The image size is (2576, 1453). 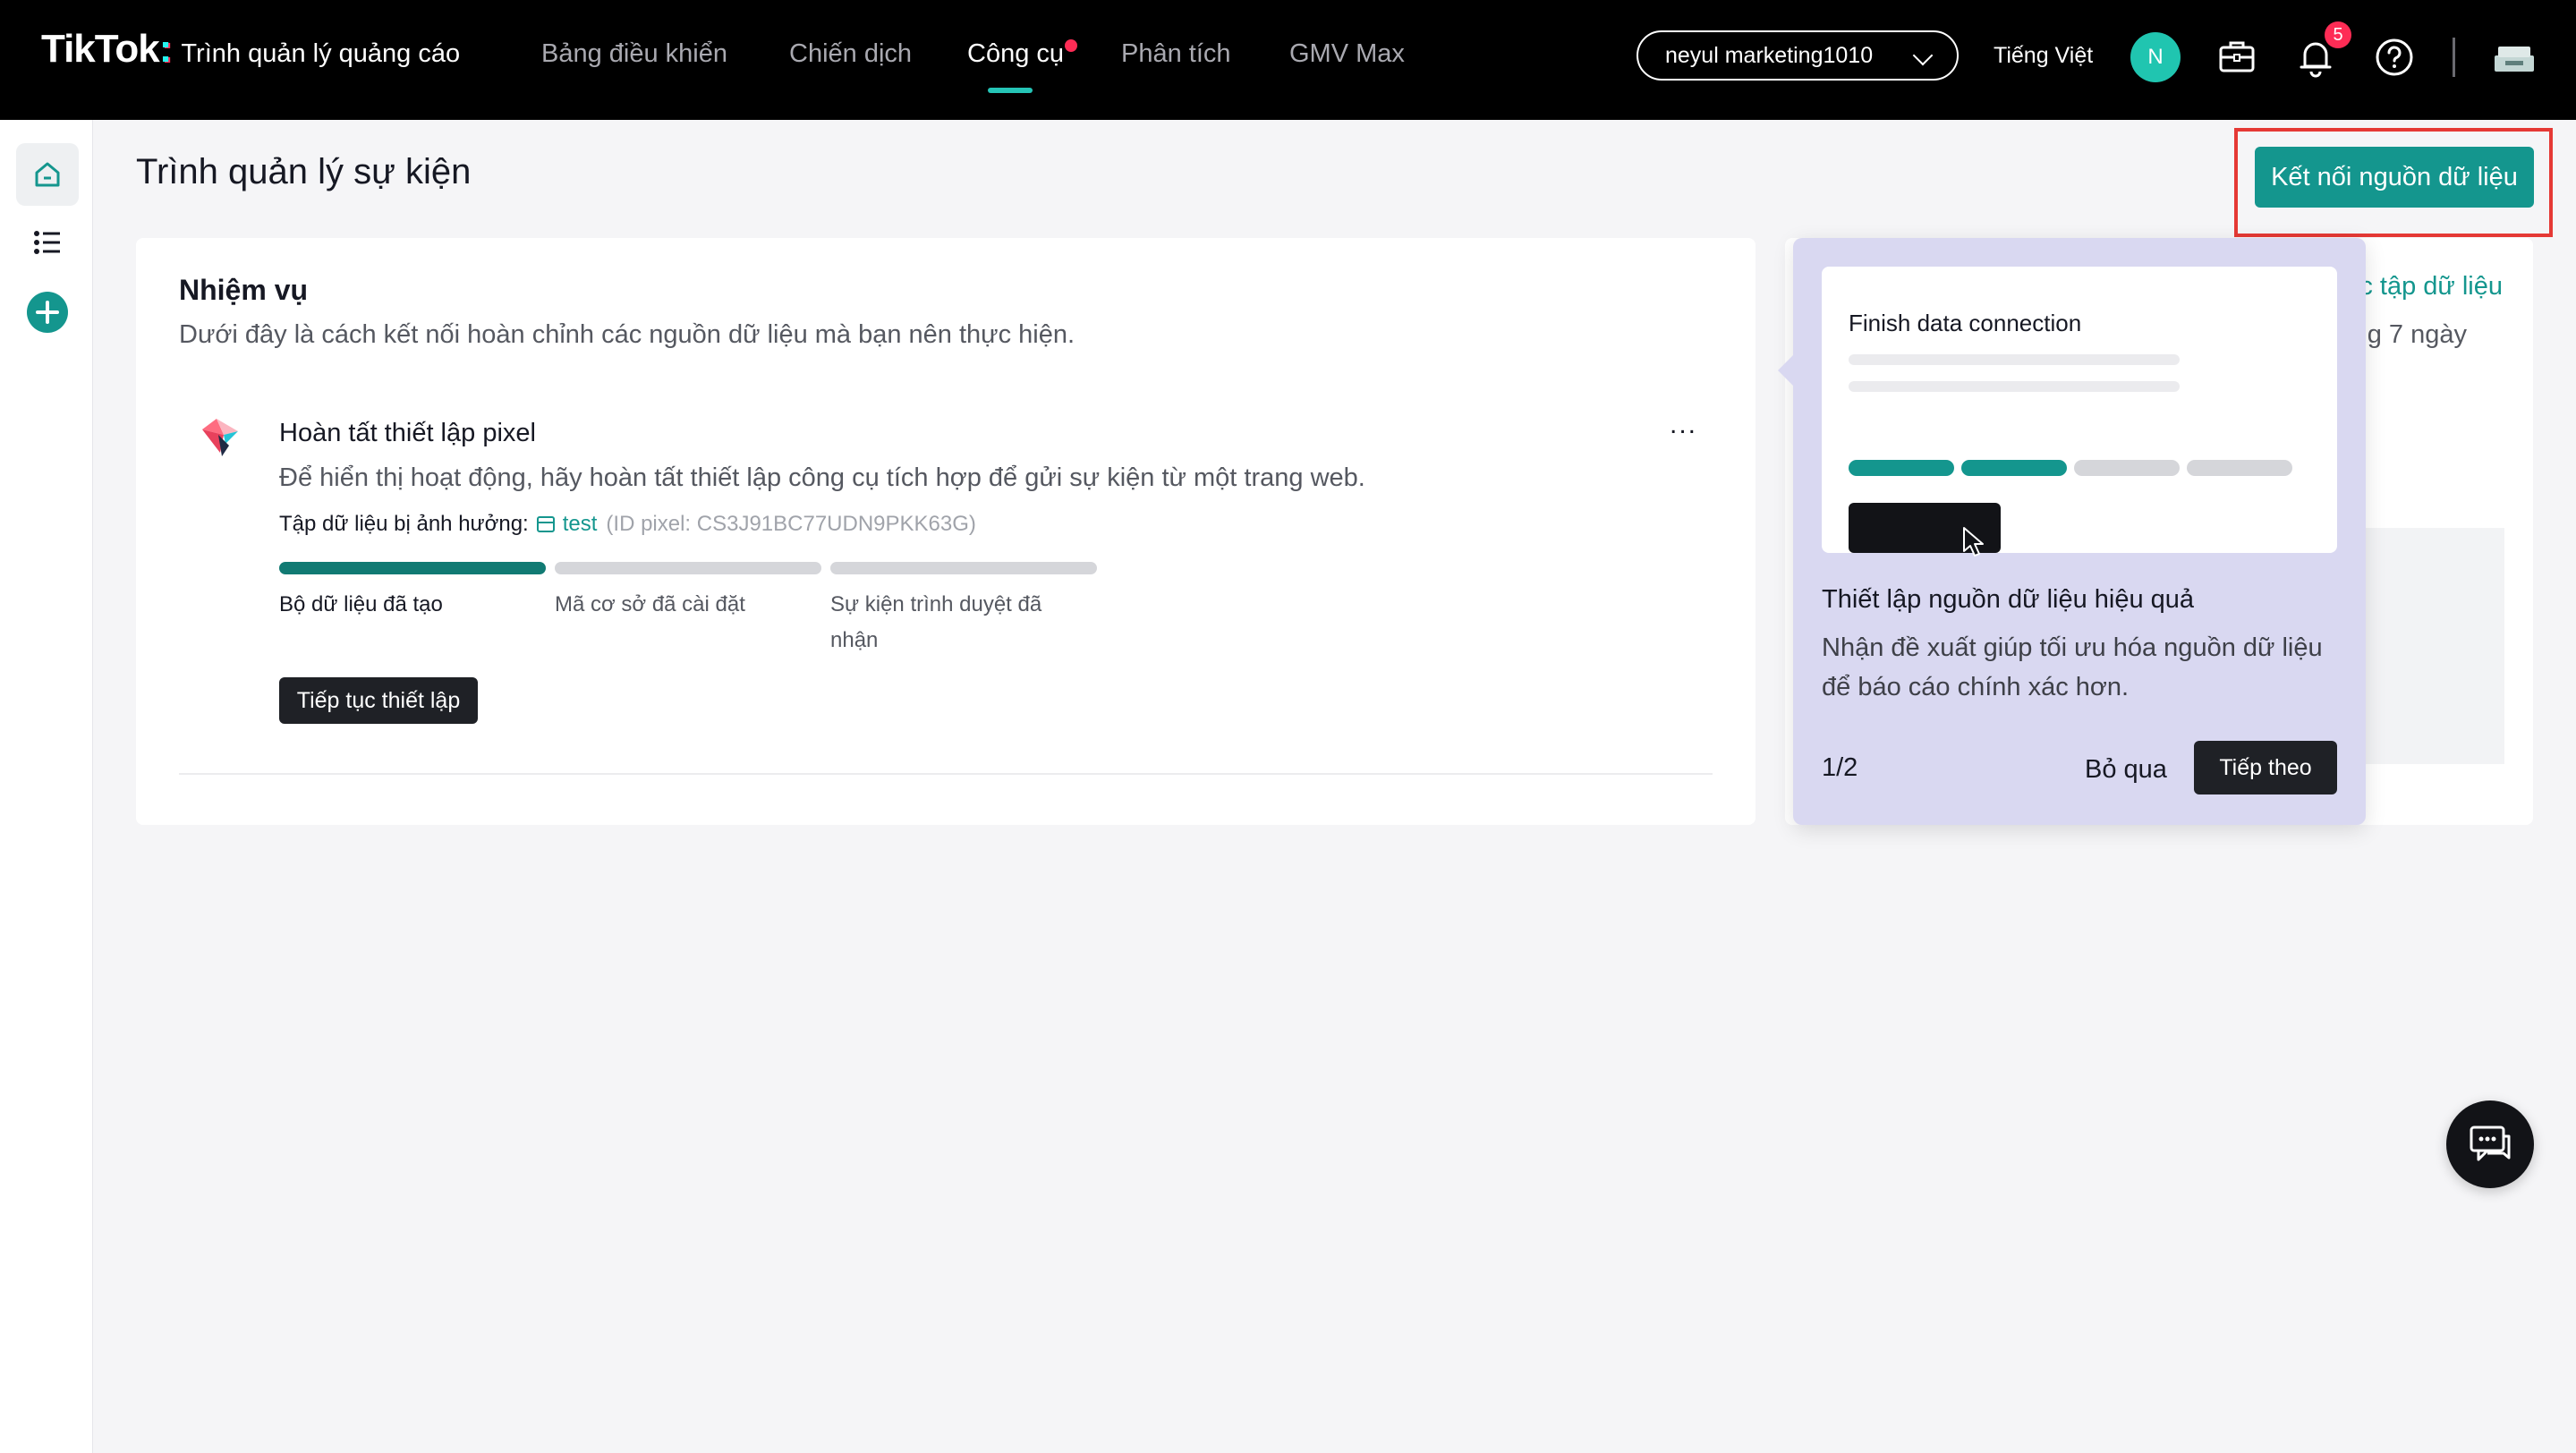 What do you see at coordinates (1071, 45) in the screenshot?
I see `nav-tools-new-dot` at bounding box center [1071, 45].